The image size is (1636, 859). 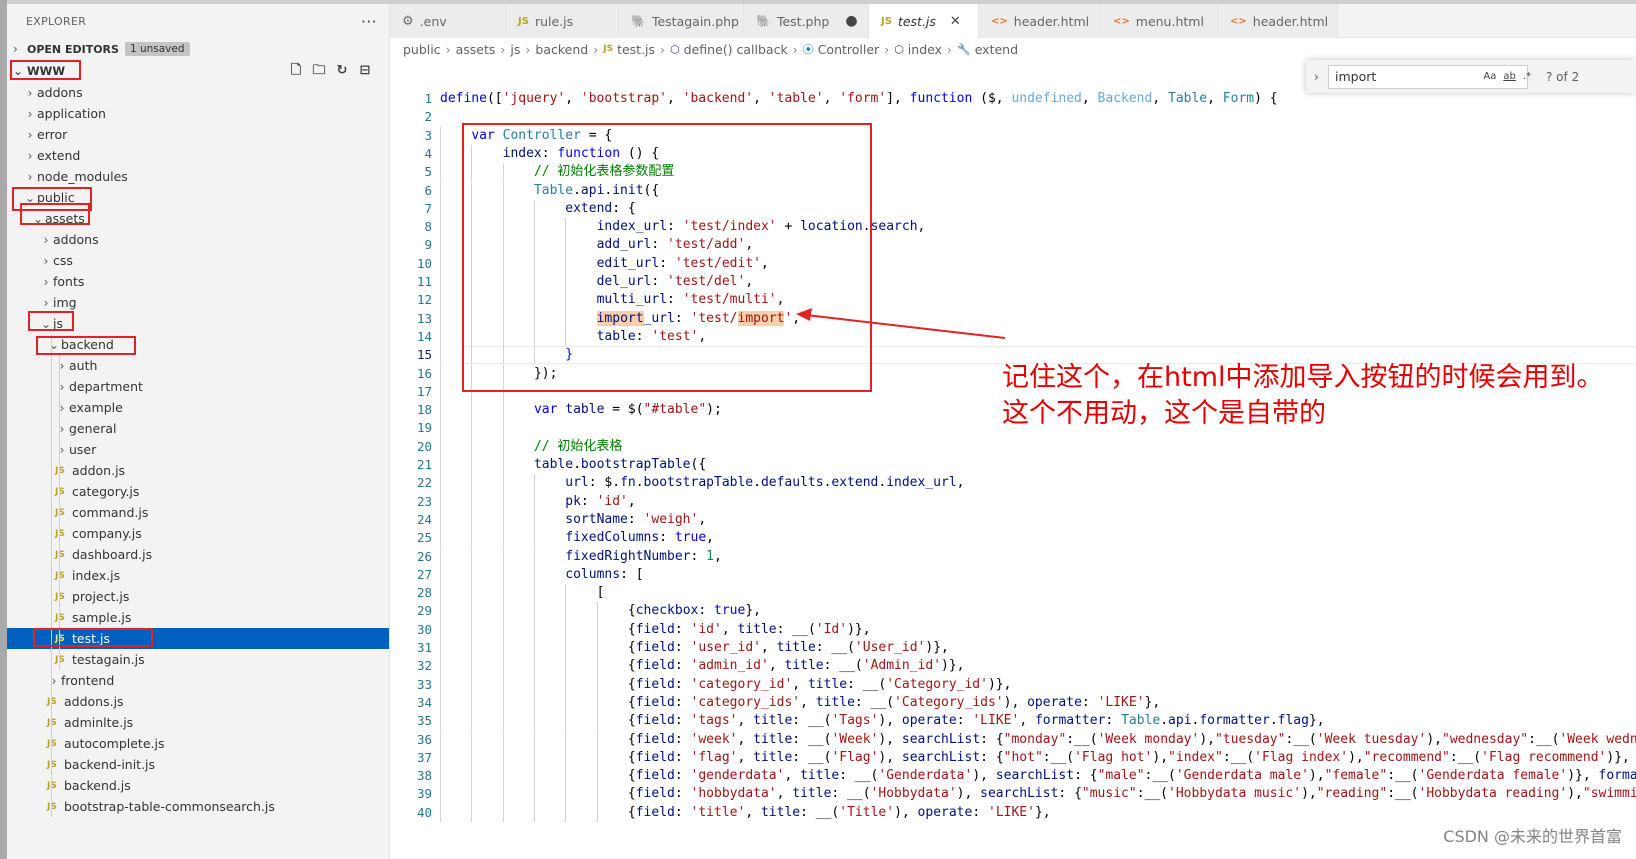 What do you see at coordinates (198, 344) in the screenshot?
I see `tree-folder: ⌄ backend` at bounding box center [198, 344].